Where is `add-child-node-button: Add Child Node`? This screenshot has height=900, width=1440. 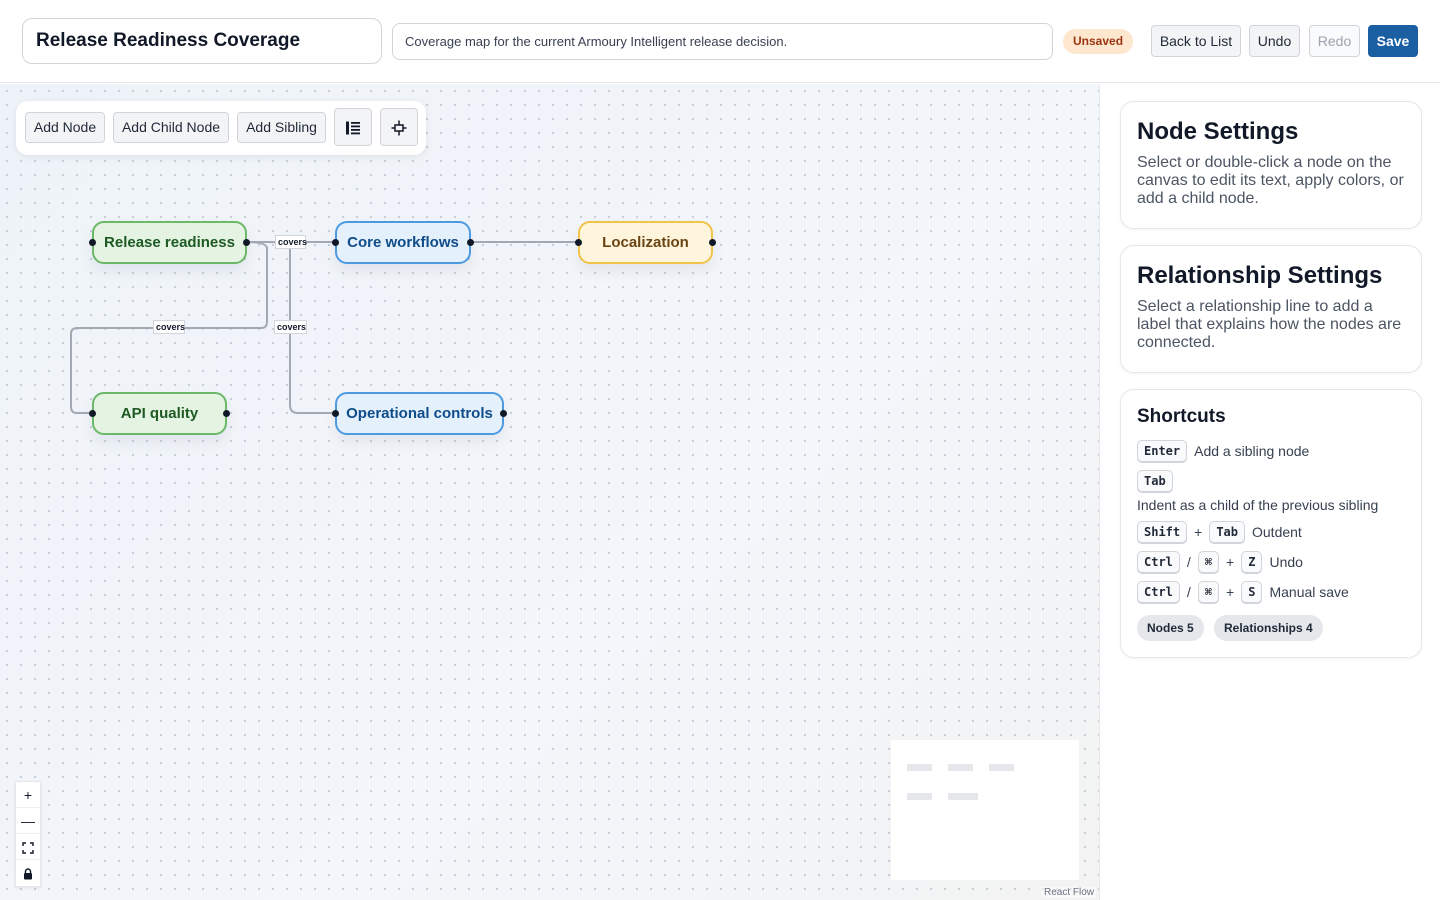
add-child-node-button: Add Child Node is located at coordinates (171, 127).